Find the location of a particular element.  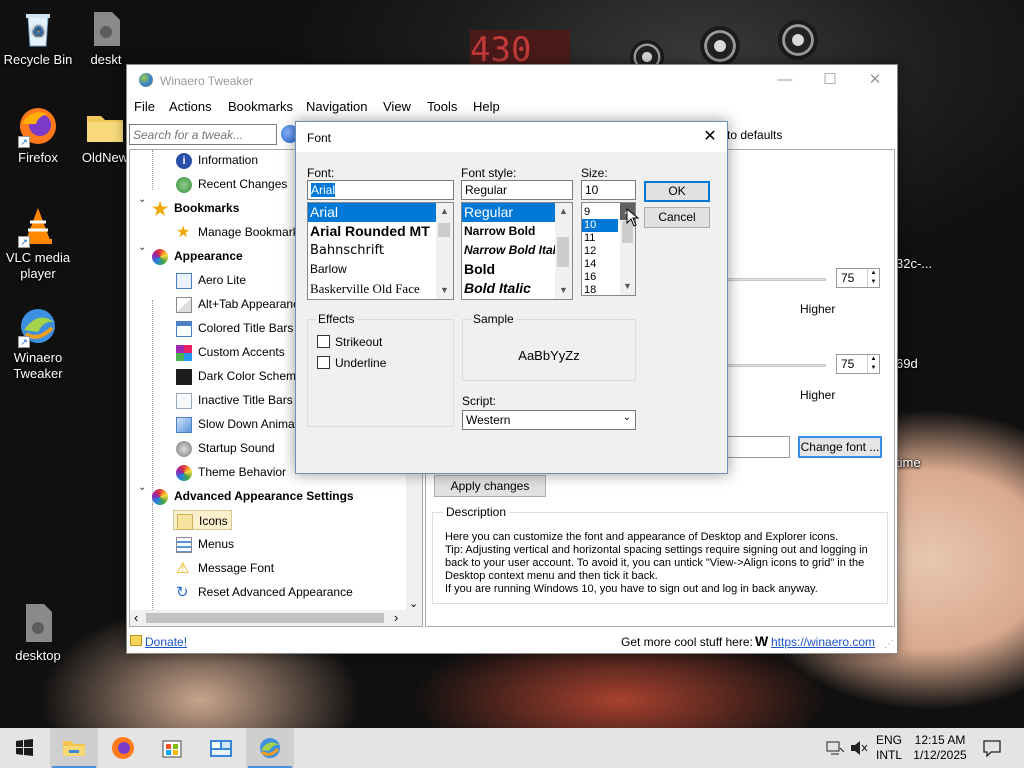

ok-button: OK is located at coordinates (677, 191).